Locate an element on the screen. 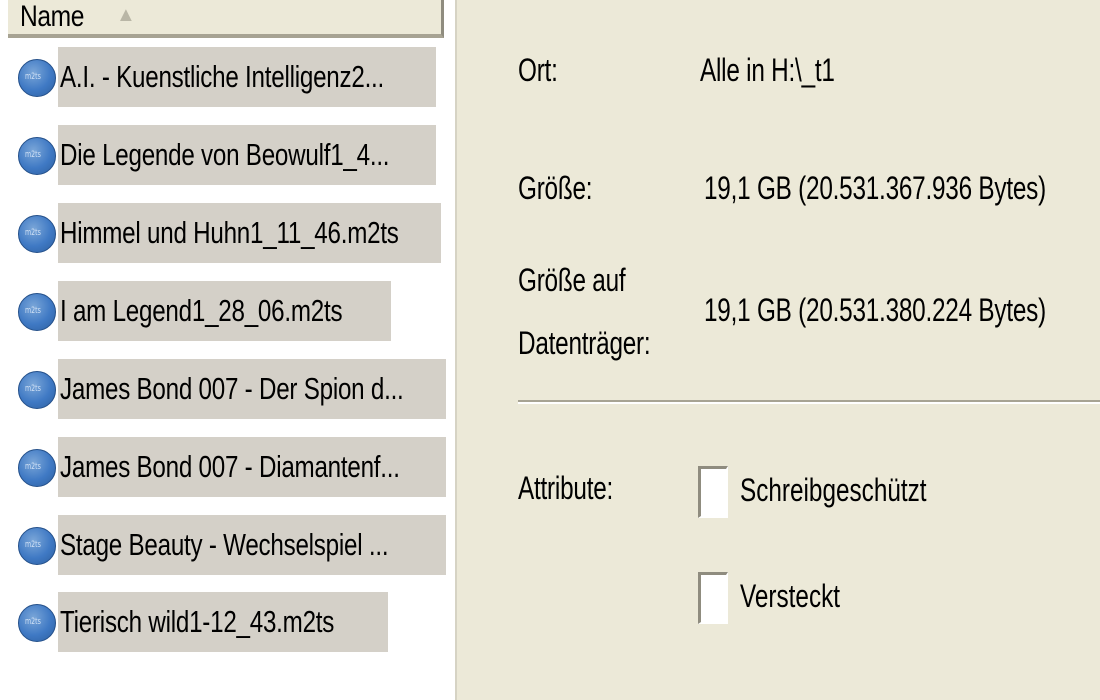  size-label: Größe: is located at coordinates (555, 188).